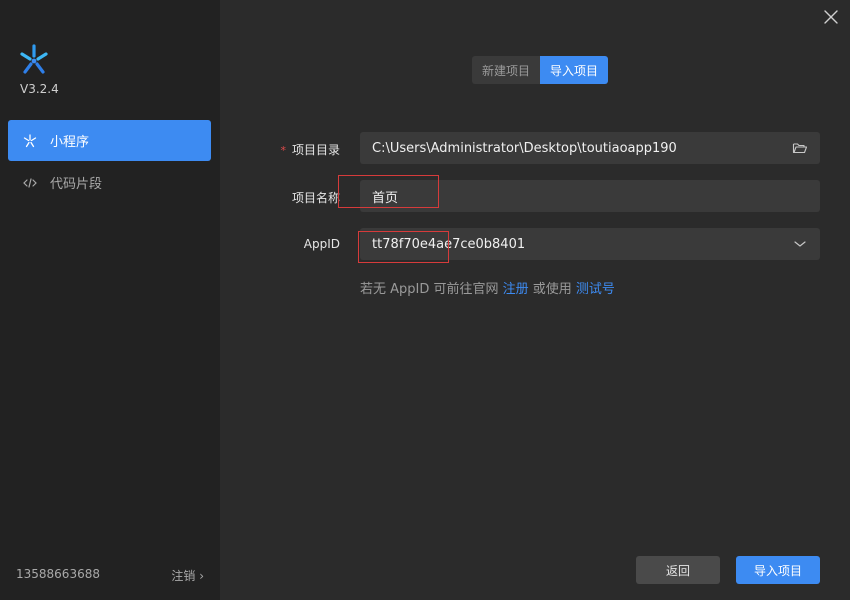  Describe the element at coordinates (315, 198) in the screenshot. I see `name-label: 项目名称` at that location.